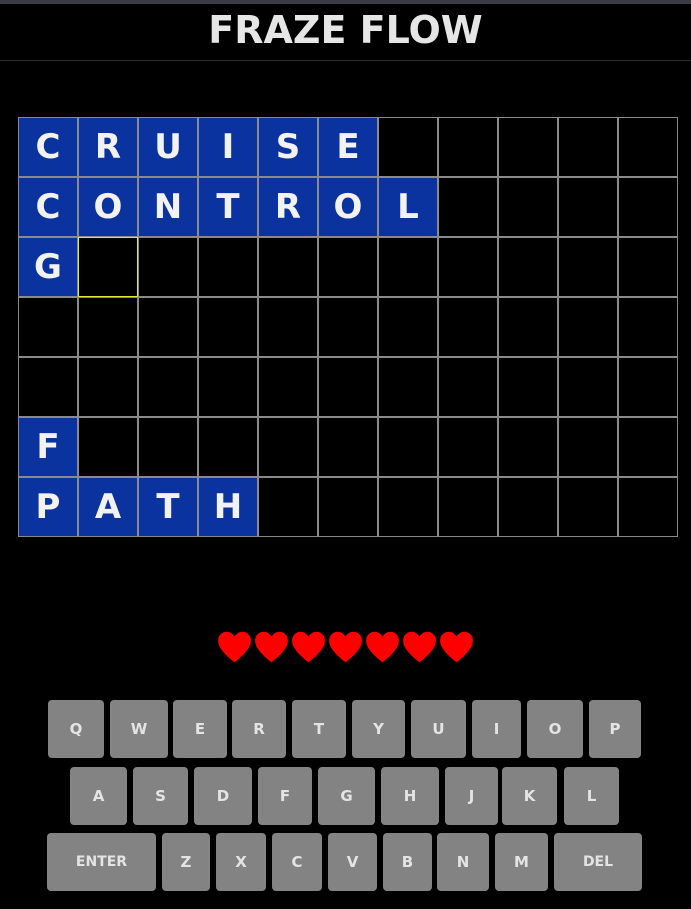 The width and height of the screenshot is (691, 909). What do you see at coordinates (378, 729) in the screenshot?
I see `key-y: Y` at bounding box center [378, 729].